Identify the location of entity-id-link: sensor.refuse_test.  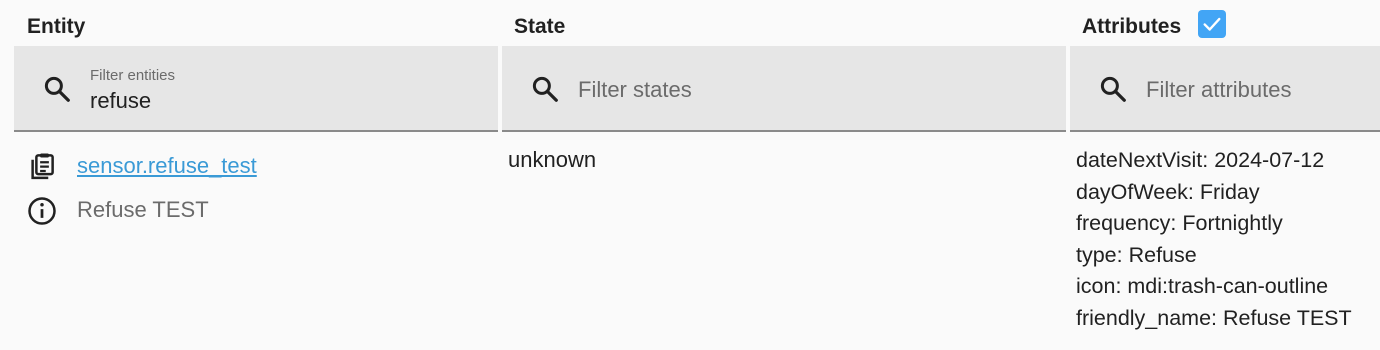
(167, 166).